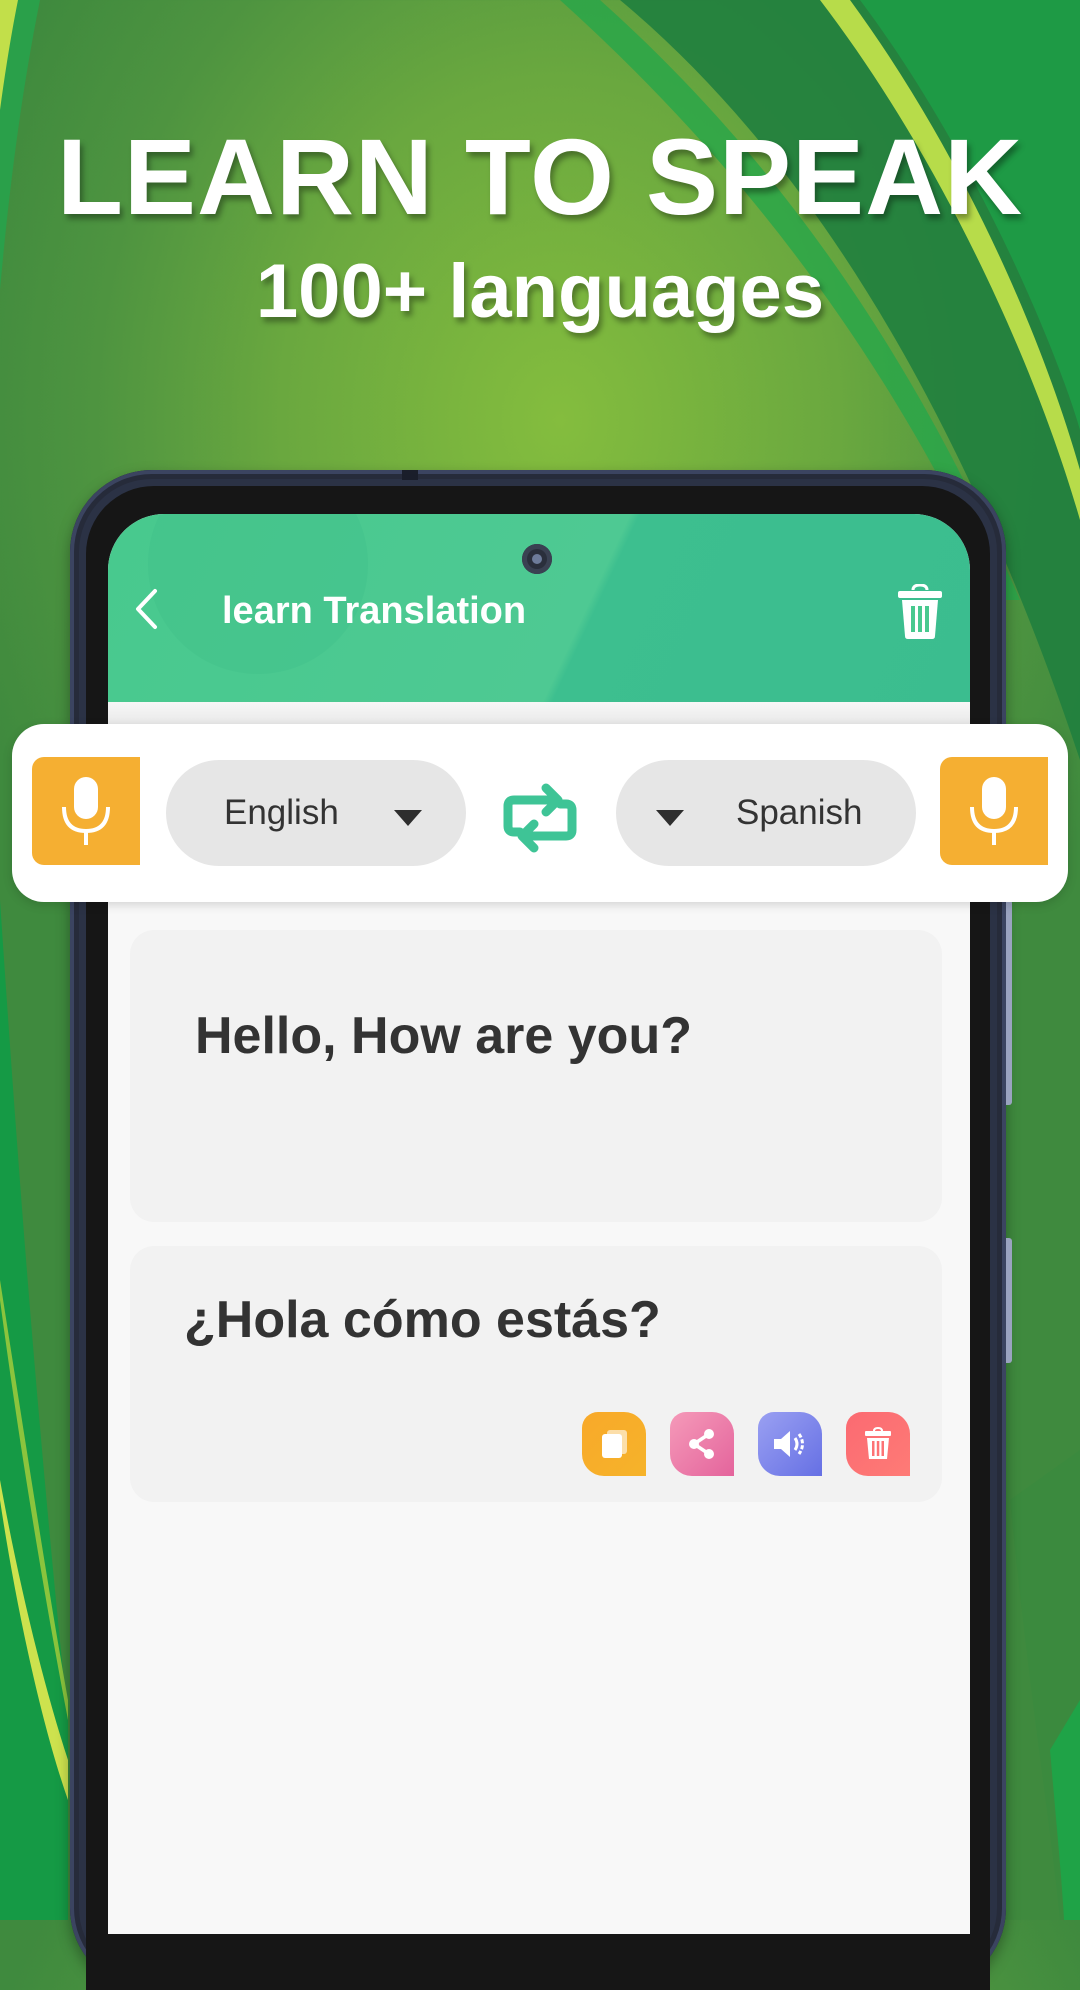  I want to click on target-language-dropdown: Spanish, so click(766, 813).